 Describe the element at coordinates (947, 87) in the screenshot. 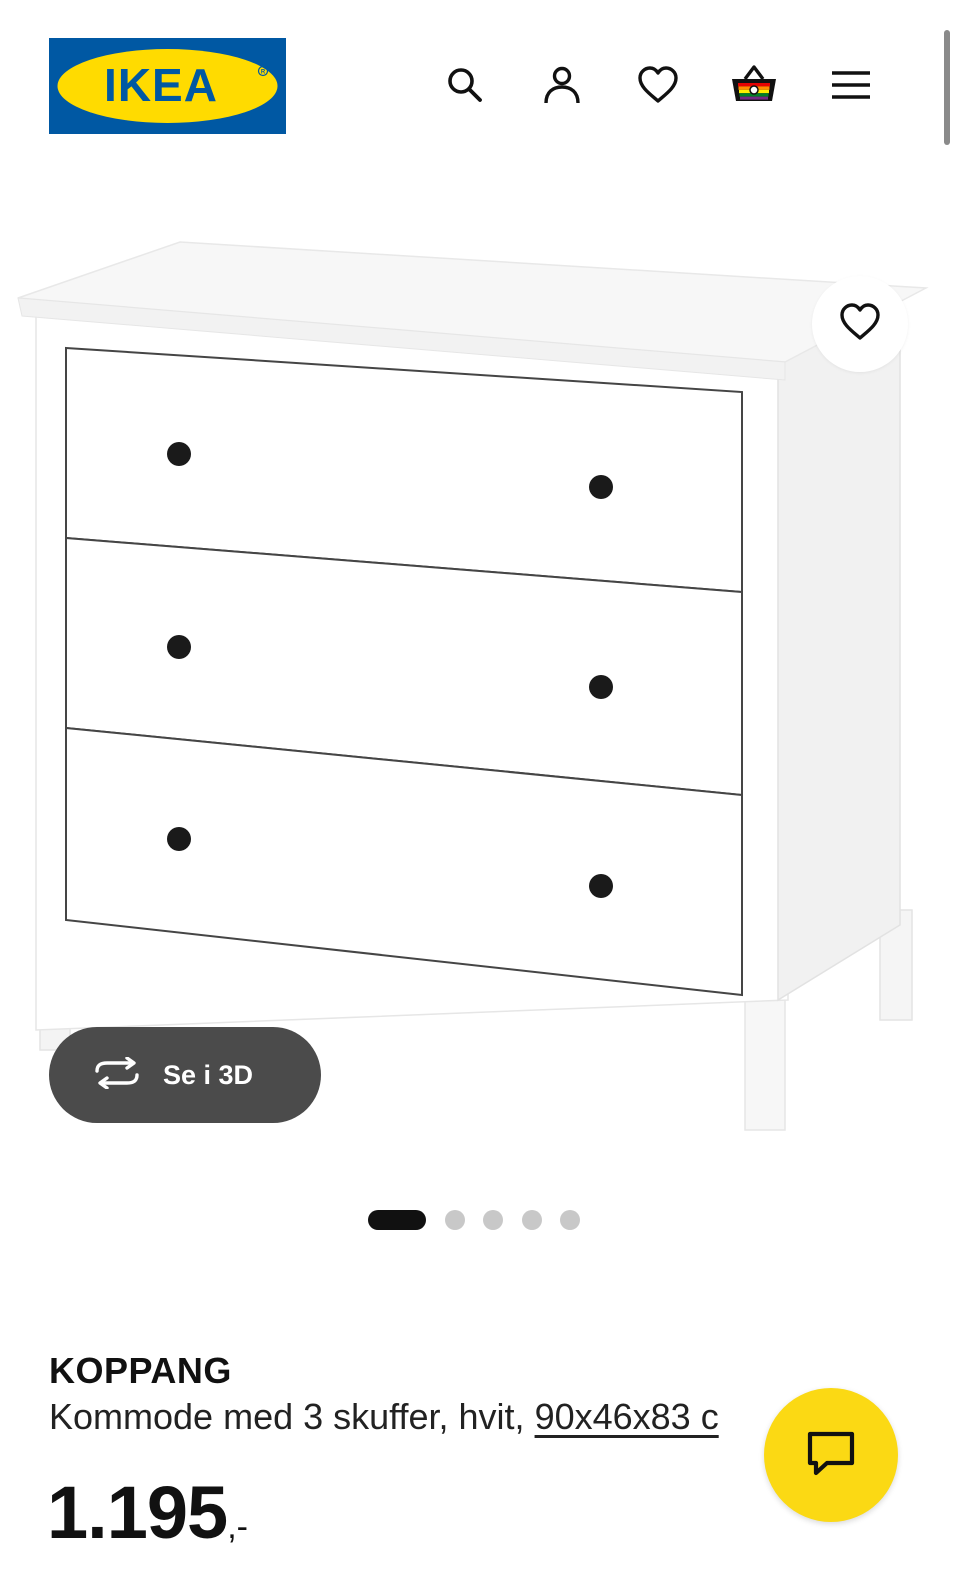

I see `page-scrollbar` at that location.